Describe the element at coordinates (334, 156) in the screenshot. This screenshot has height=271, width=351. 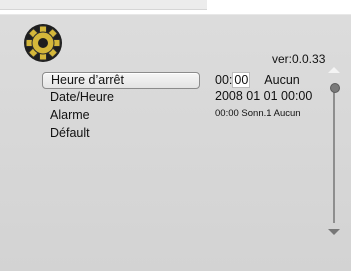
I see `scrollbar-track` at that location.